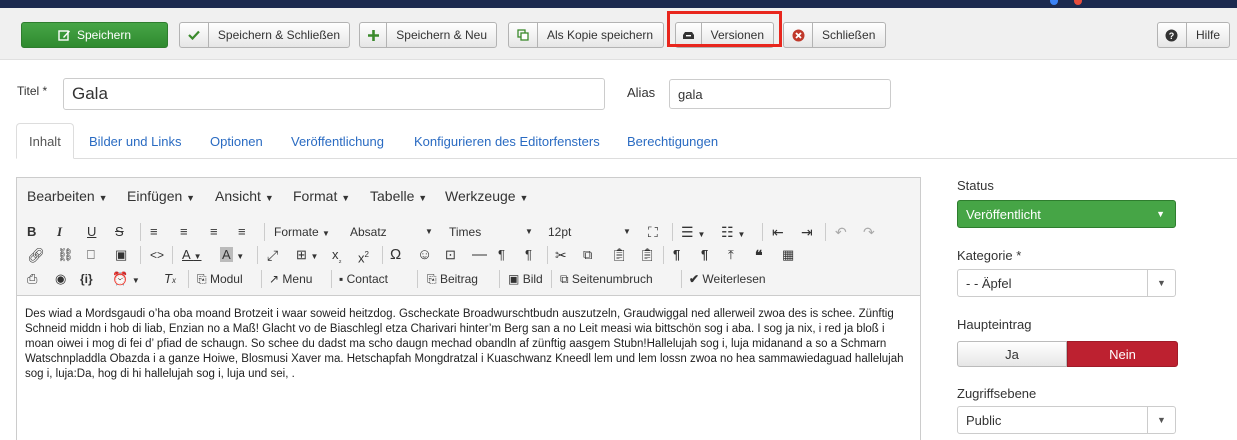 The height and width of the screenshot is (440, 1237). What do you see at coordinates (59, 232) in the screenshot?
I see `italic-icon: I` at bounding box center [59, 232].